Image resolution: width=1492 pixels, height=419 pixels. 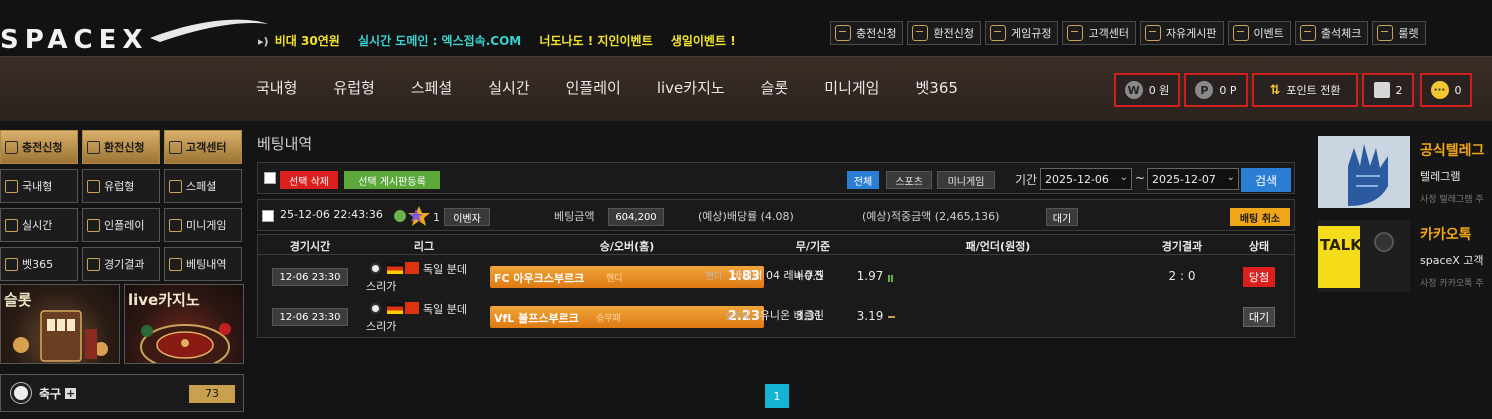 I want to click on side-button-label: 실시간, so click(x=37, y=225).